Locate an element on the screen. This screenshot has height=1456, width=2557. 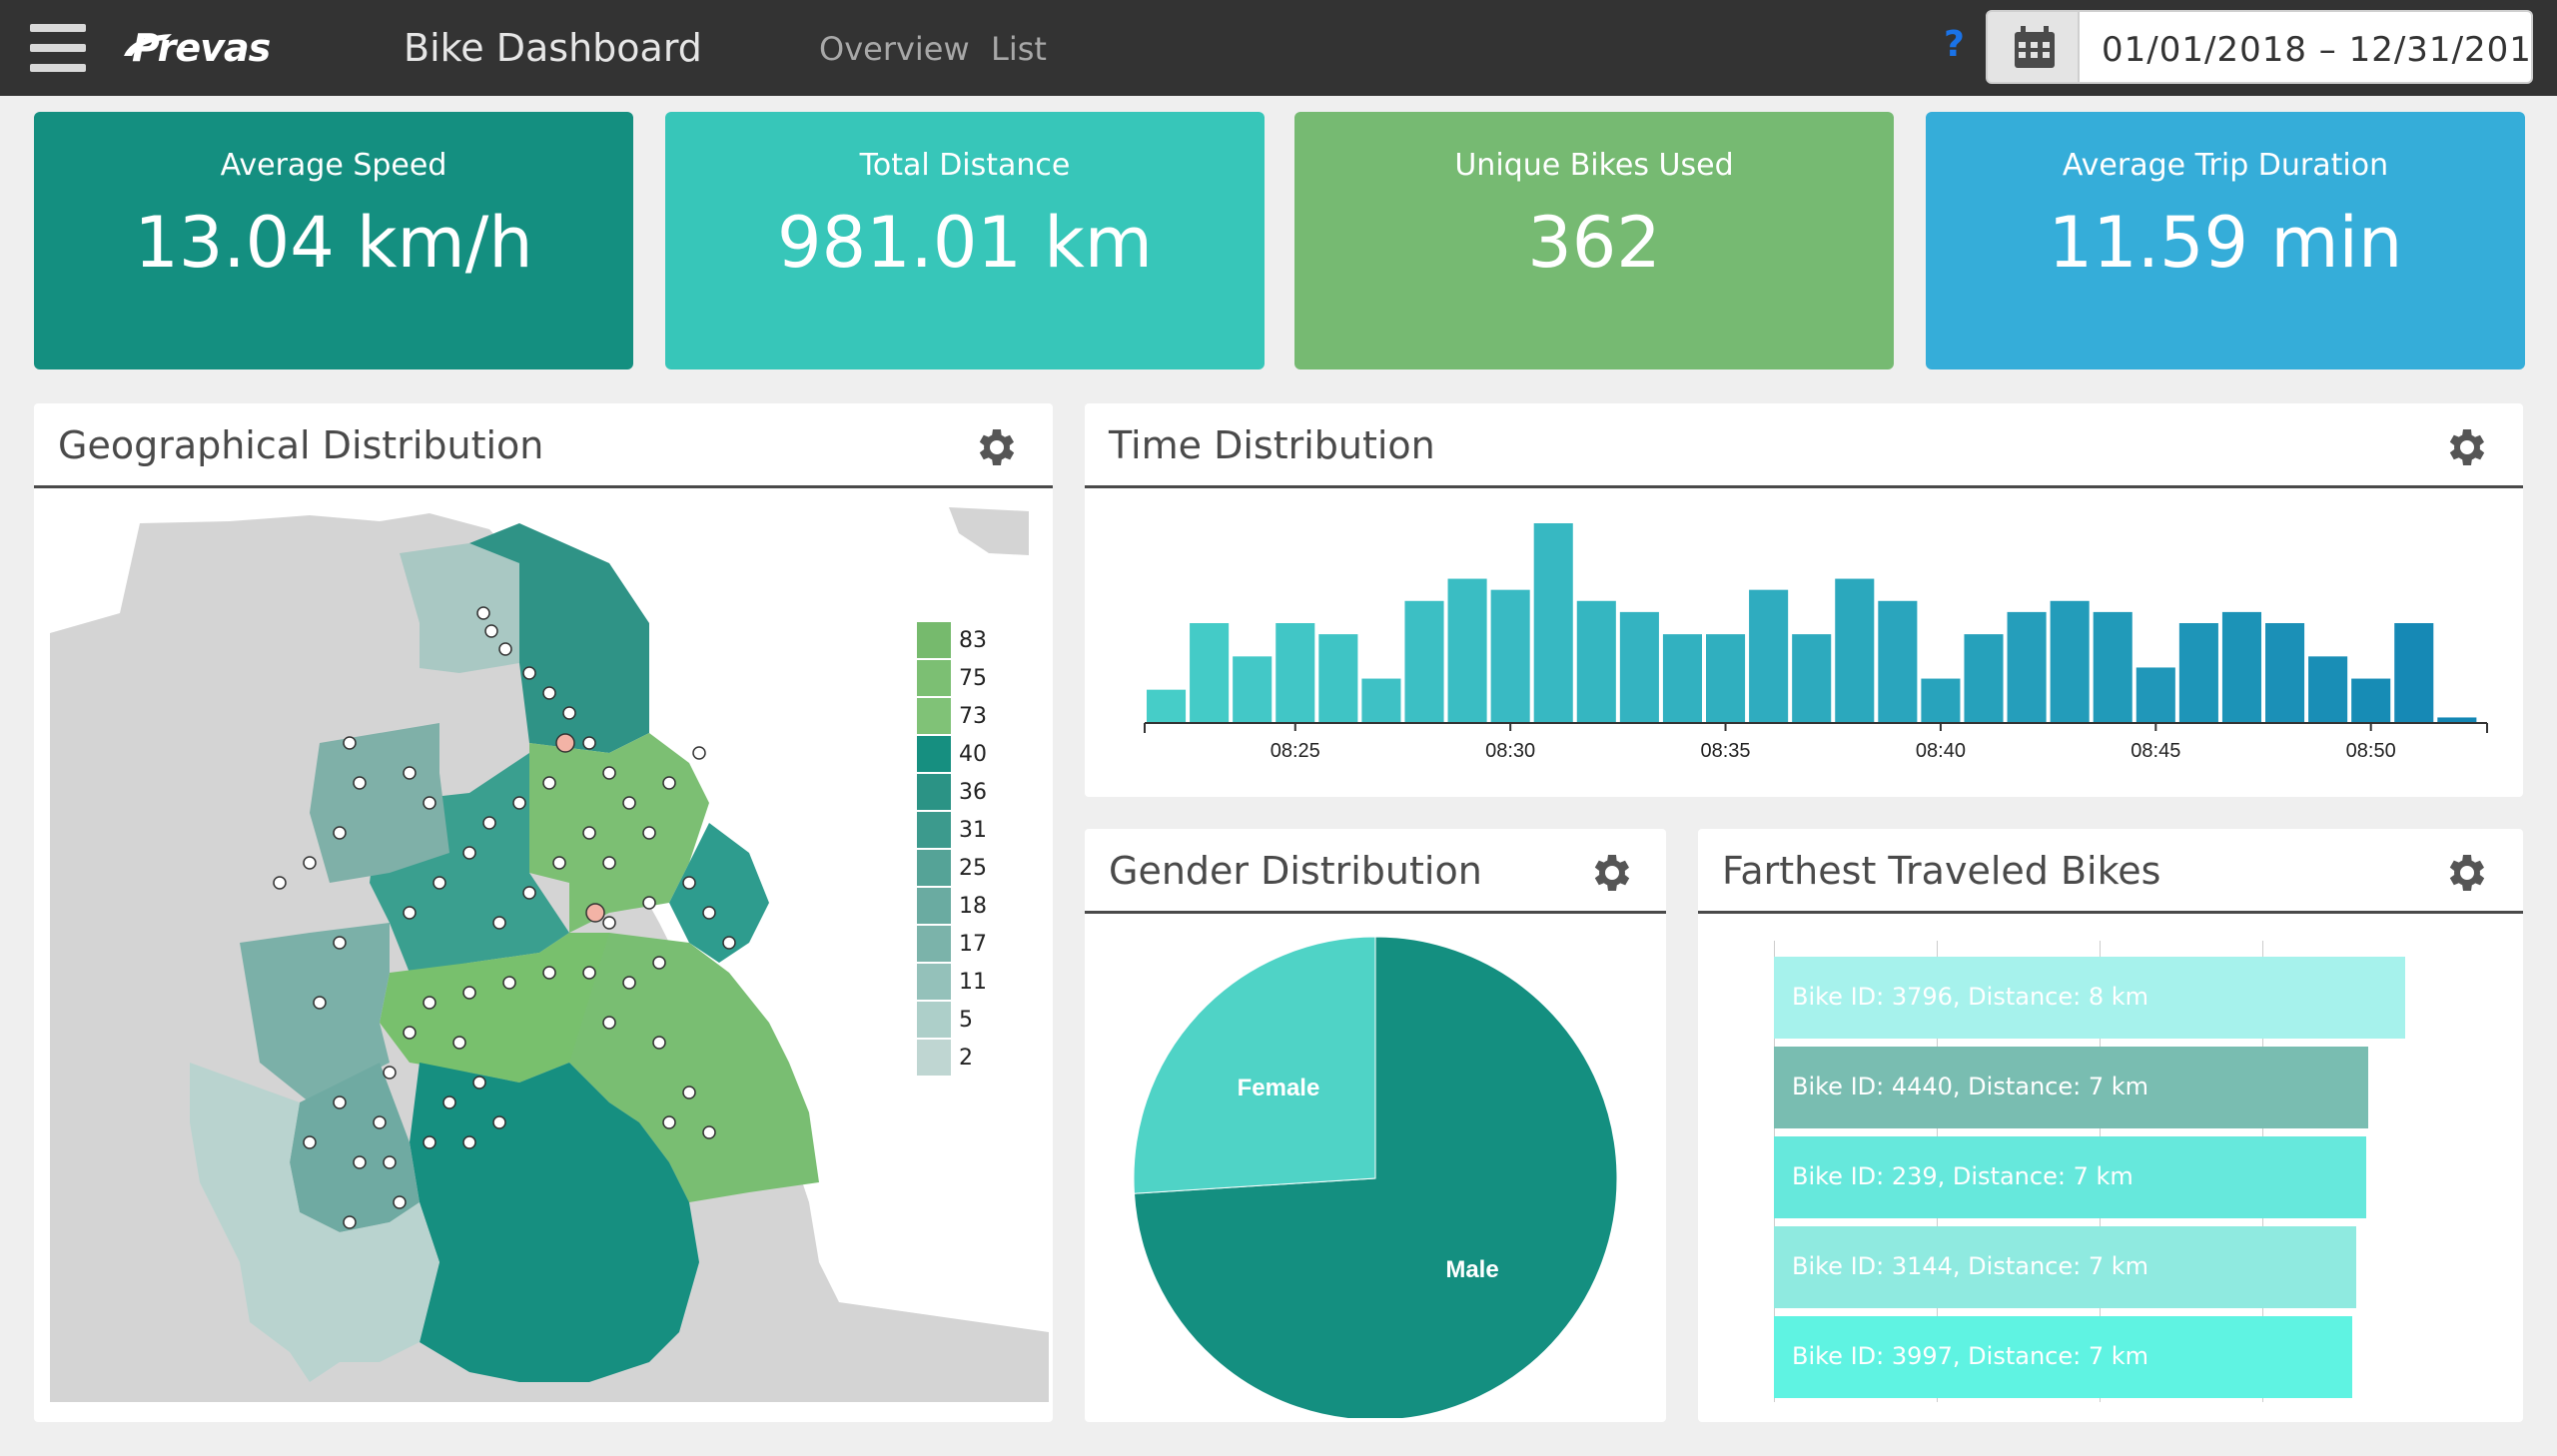
bar-row: Bike ID: 3796, Distance: 8 km is located at coordinates (2089, 998).